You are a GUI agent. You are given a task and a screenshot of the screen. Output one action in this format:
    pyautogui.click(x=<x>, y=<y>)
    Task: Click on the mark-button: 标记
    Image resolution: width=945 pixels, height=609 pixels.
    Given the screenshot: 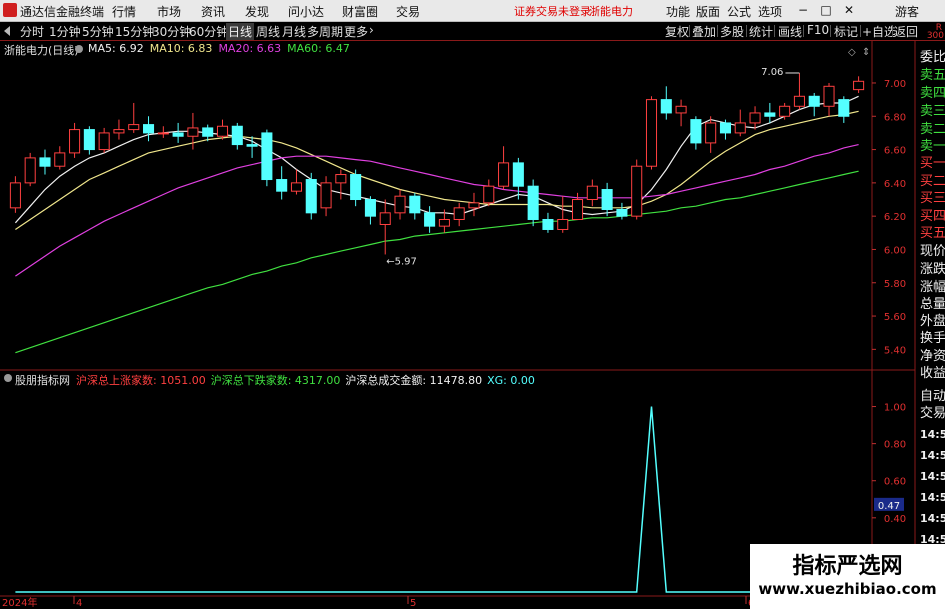 What is the action you would take?
    pyautogui.click(x=846, y=31)
    